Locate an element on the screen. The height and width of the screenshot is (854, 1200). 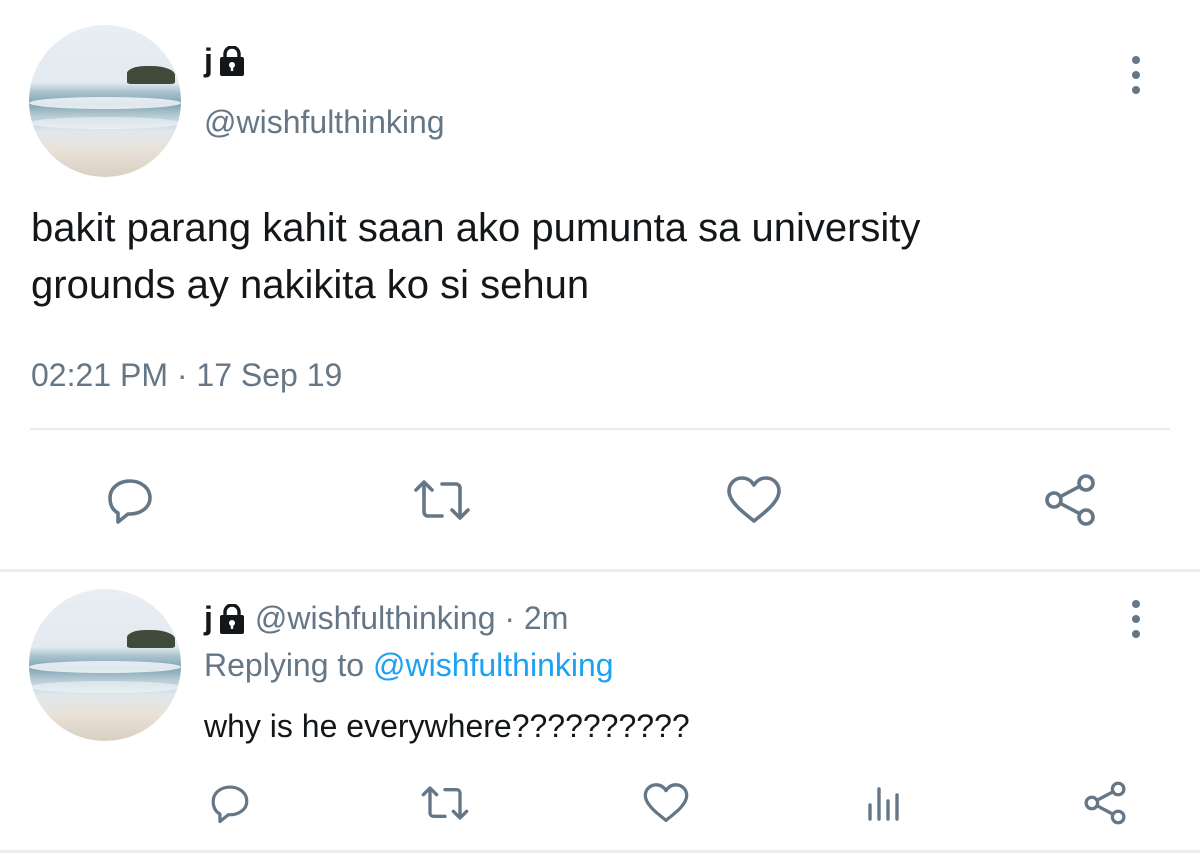
author-row: j is located at coordinates (224, 60).